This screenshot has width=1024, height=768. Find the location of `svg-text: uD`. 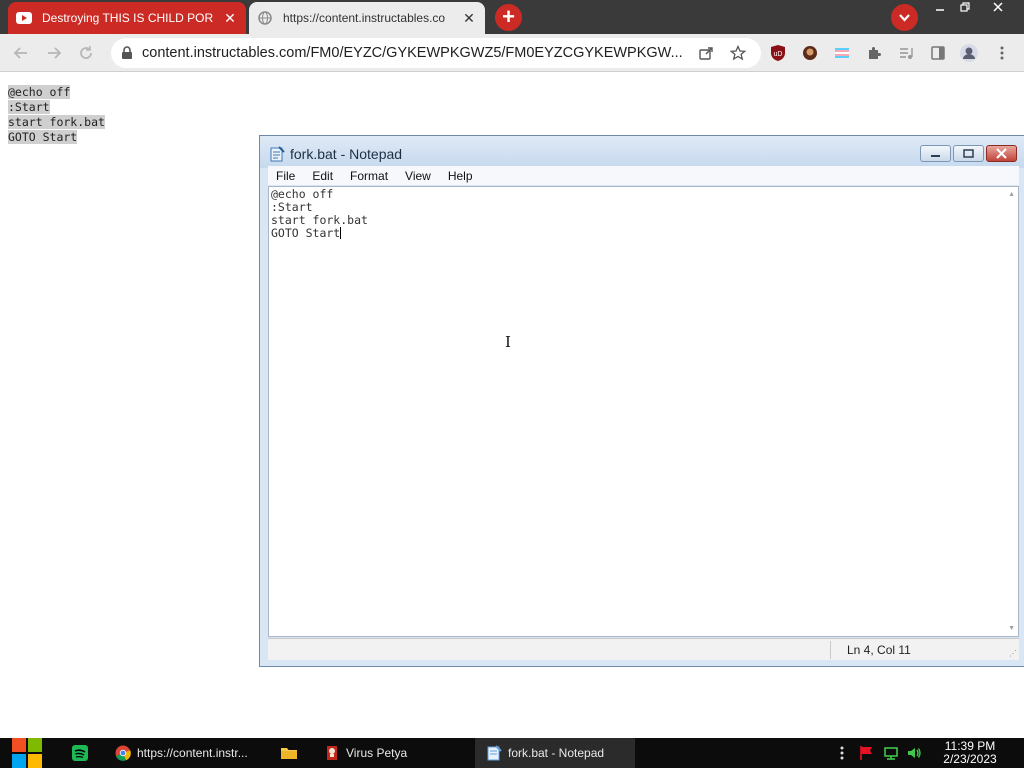

svg-text: uD is located at coordinates (778, 54).